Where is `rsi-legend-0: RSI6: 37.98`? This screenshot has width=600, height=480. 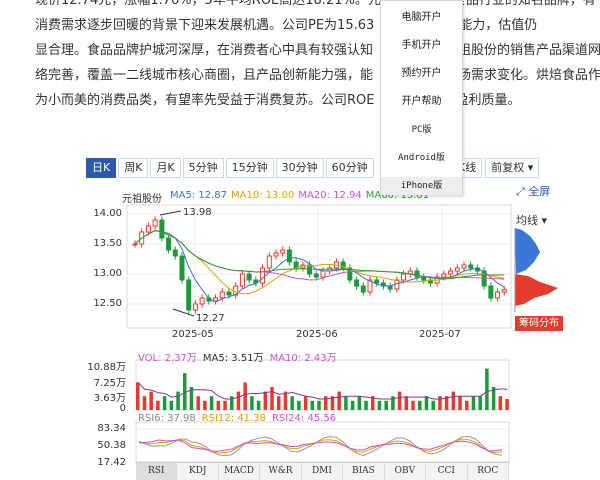 rsi-legend-0: RSI6: 37.98 is located at coordinates (167, 418).